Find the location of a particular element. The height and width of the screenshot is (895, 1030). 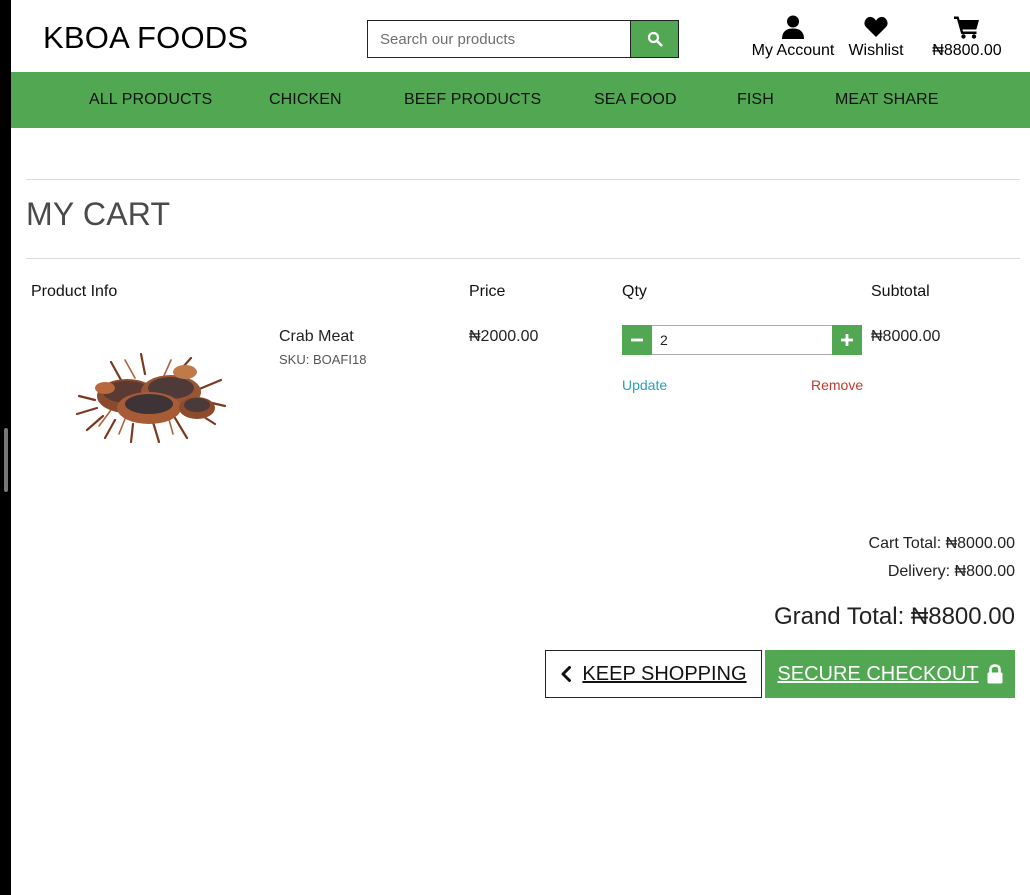

quantity-input is located at coordinates (742, 340).